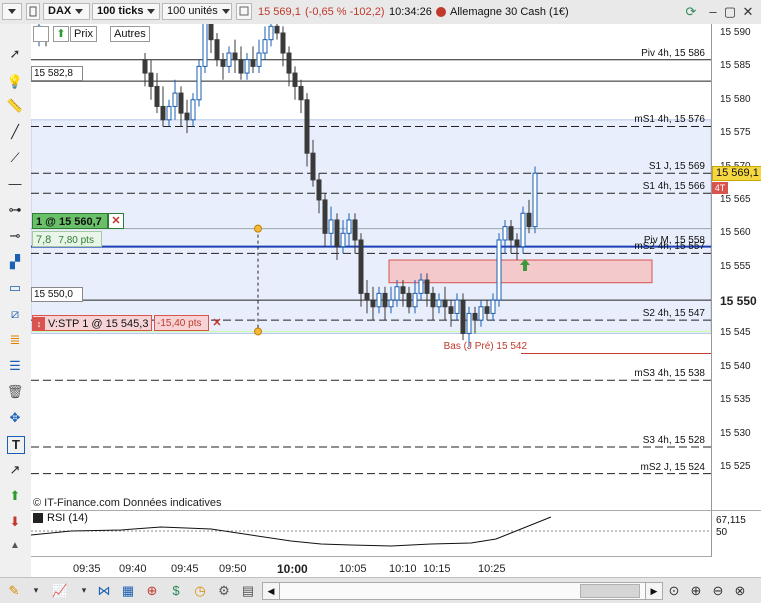 The width and height of the screenshot is (761, 603). Describe the element at coordinates (12, 11) in the screenshot. I see `menu-dropdown-button` at that location.